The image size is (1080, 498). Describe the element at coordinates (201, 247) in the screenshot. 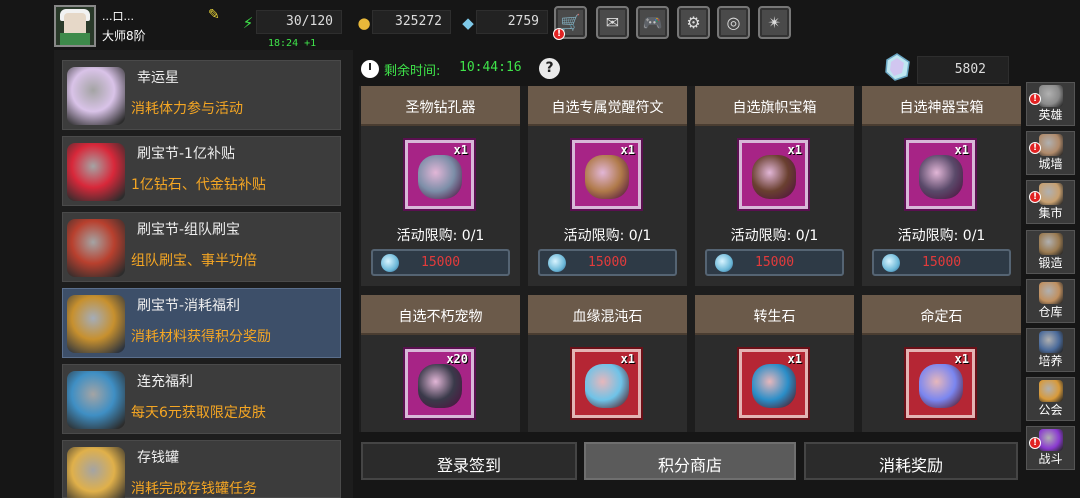

I see `event-item: 刷宝节-组队刷宝 组队刷宝、事半功倍` at that location.